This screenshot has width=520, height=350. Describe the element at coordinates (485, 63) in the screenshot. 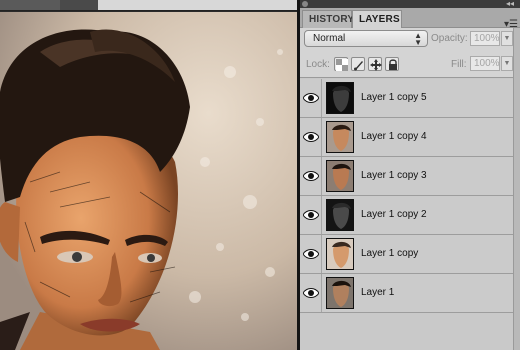

I see `fill-field: 100%` at that location.